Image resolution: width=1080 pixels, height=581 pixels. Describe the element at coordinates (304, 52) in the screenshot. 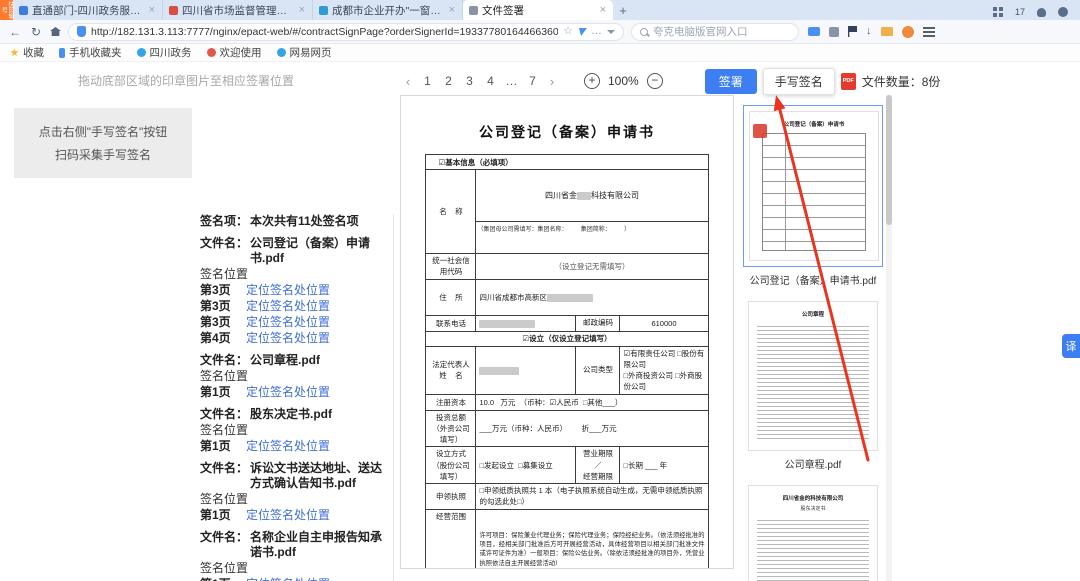

I see `bookmark-item: 网易网页` at that location.